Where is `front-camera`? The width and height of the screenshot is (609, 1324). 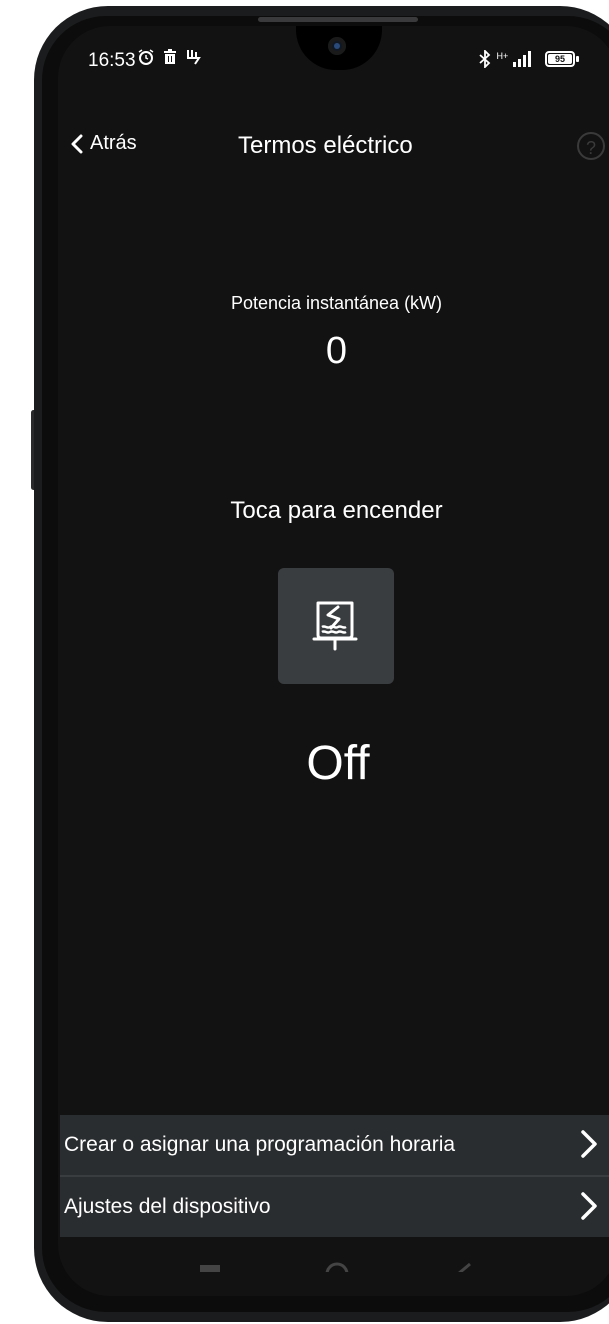
front-camera is located at coordinates (337, 46).